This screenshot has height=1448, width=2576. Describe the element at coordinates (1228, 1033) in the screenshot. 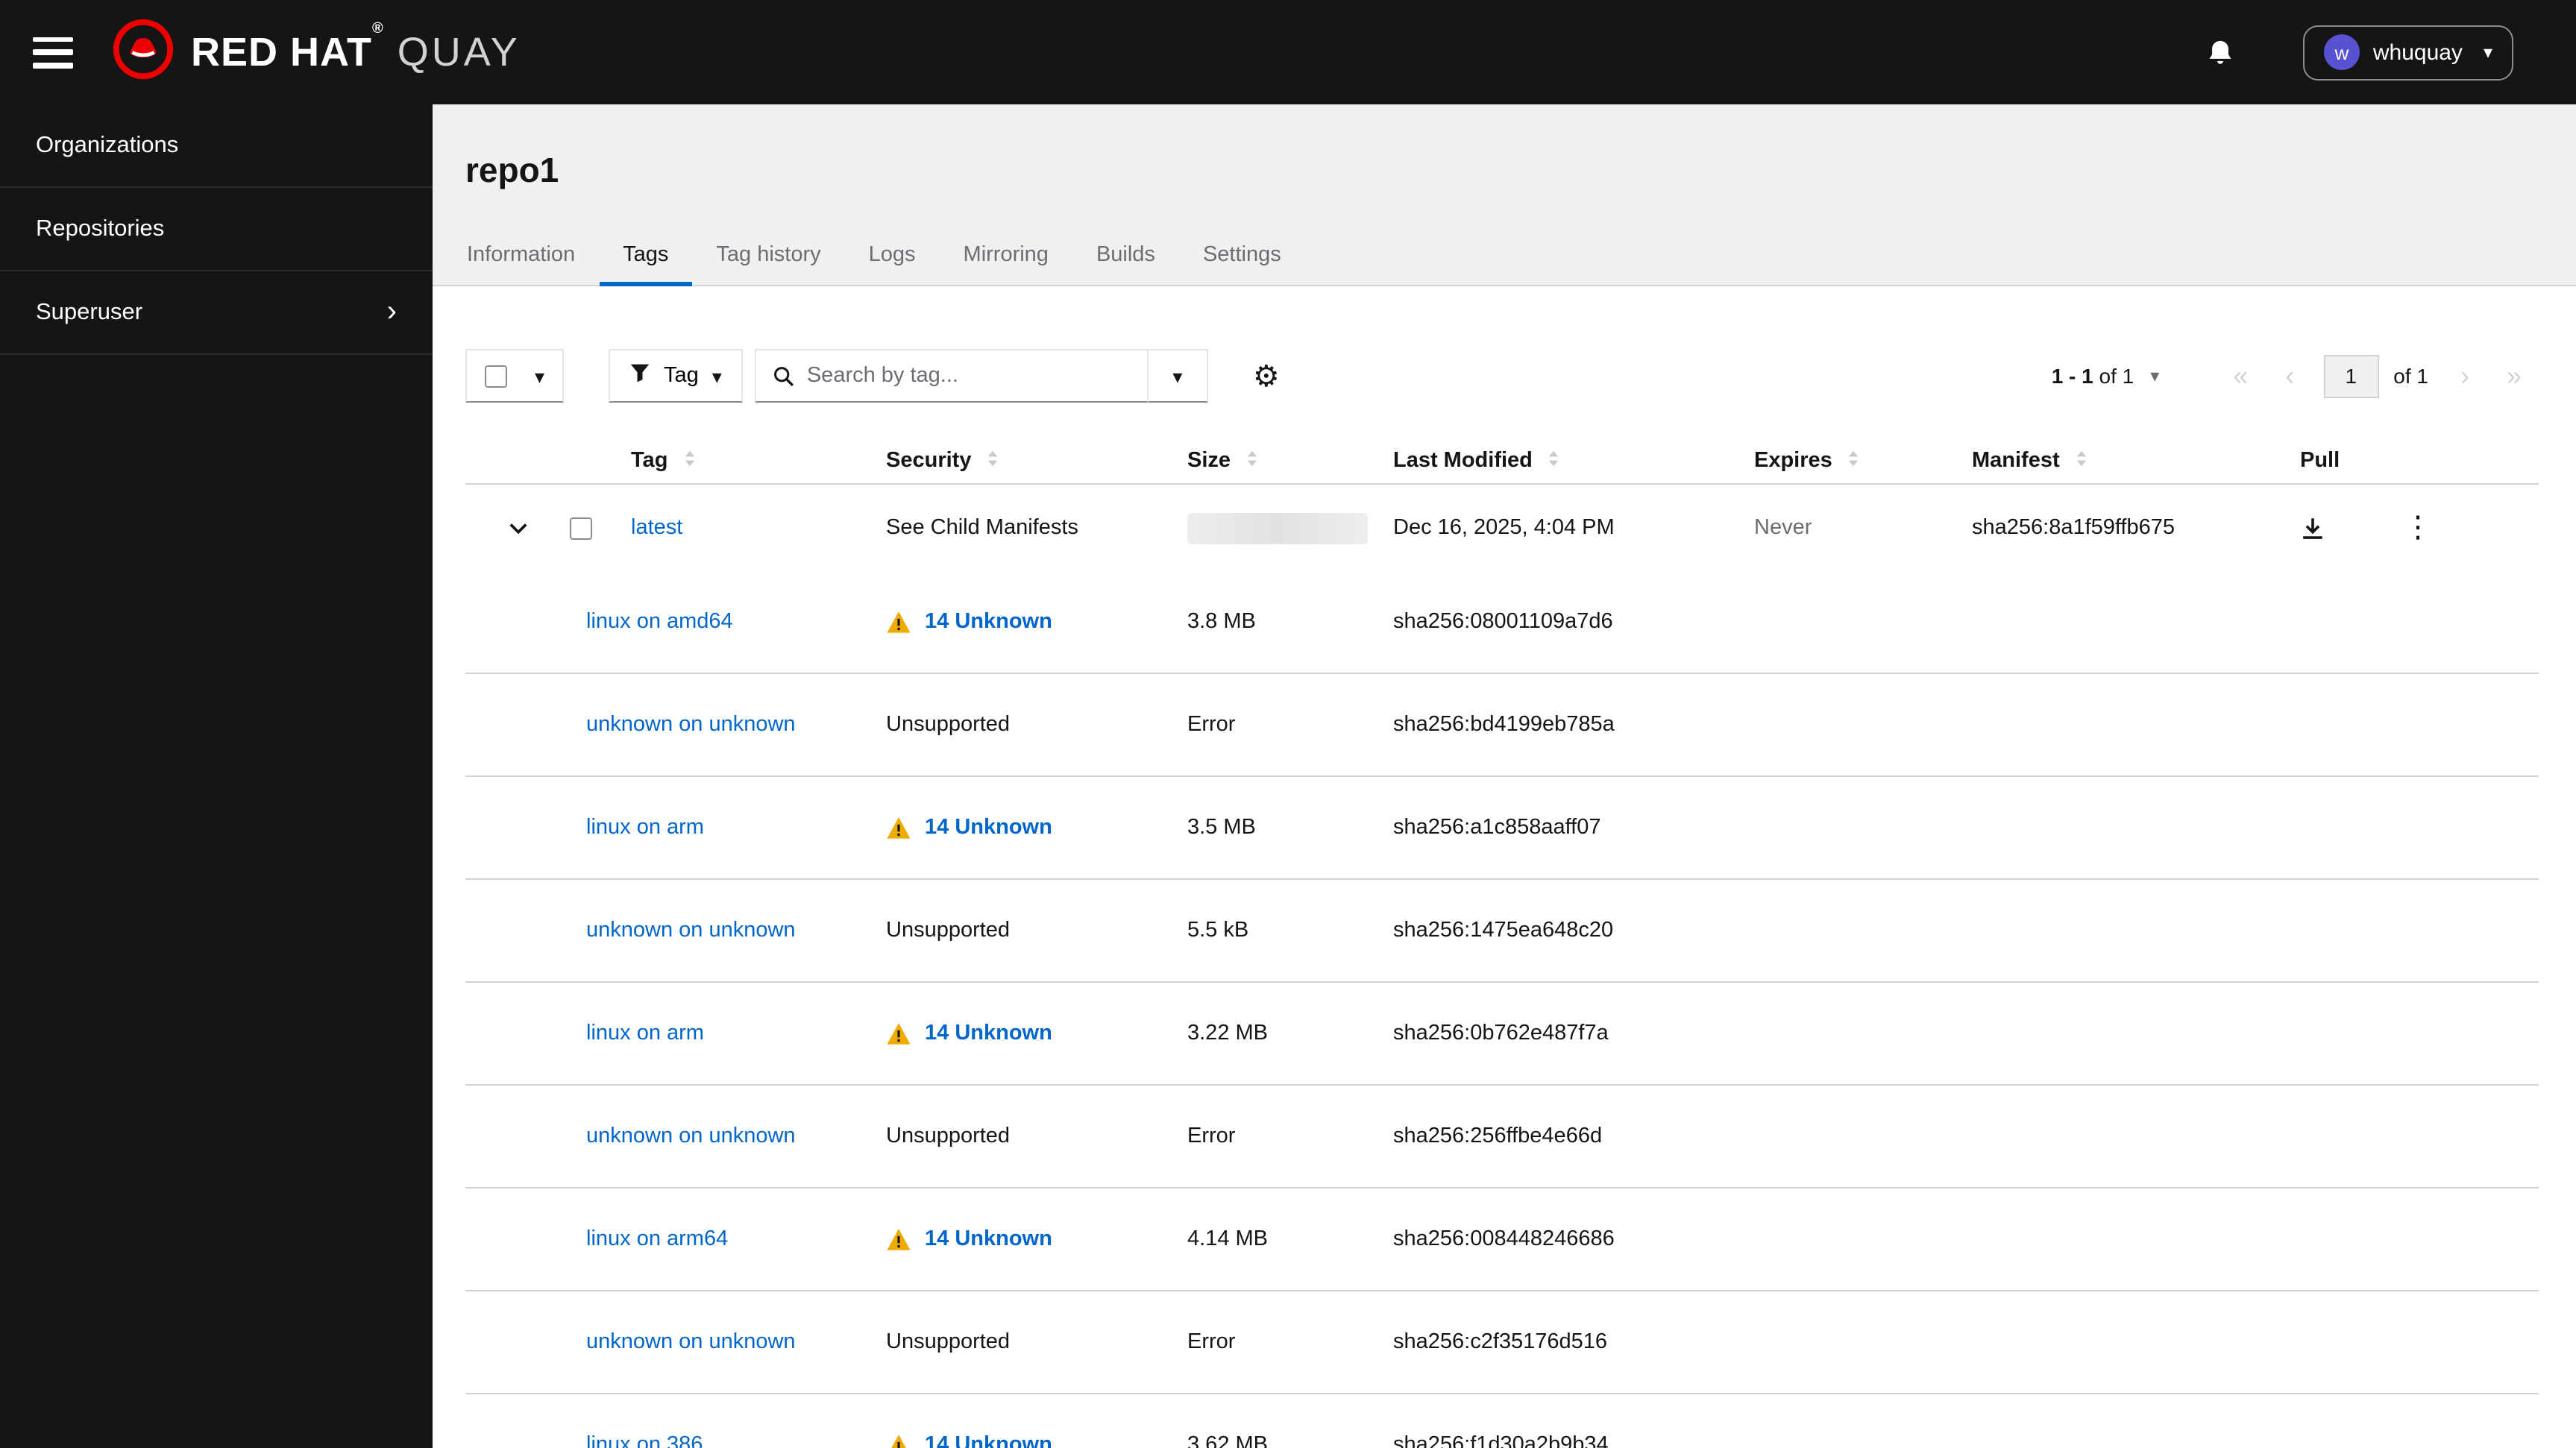

I see `size-cell: 3.22 MB` at that location.